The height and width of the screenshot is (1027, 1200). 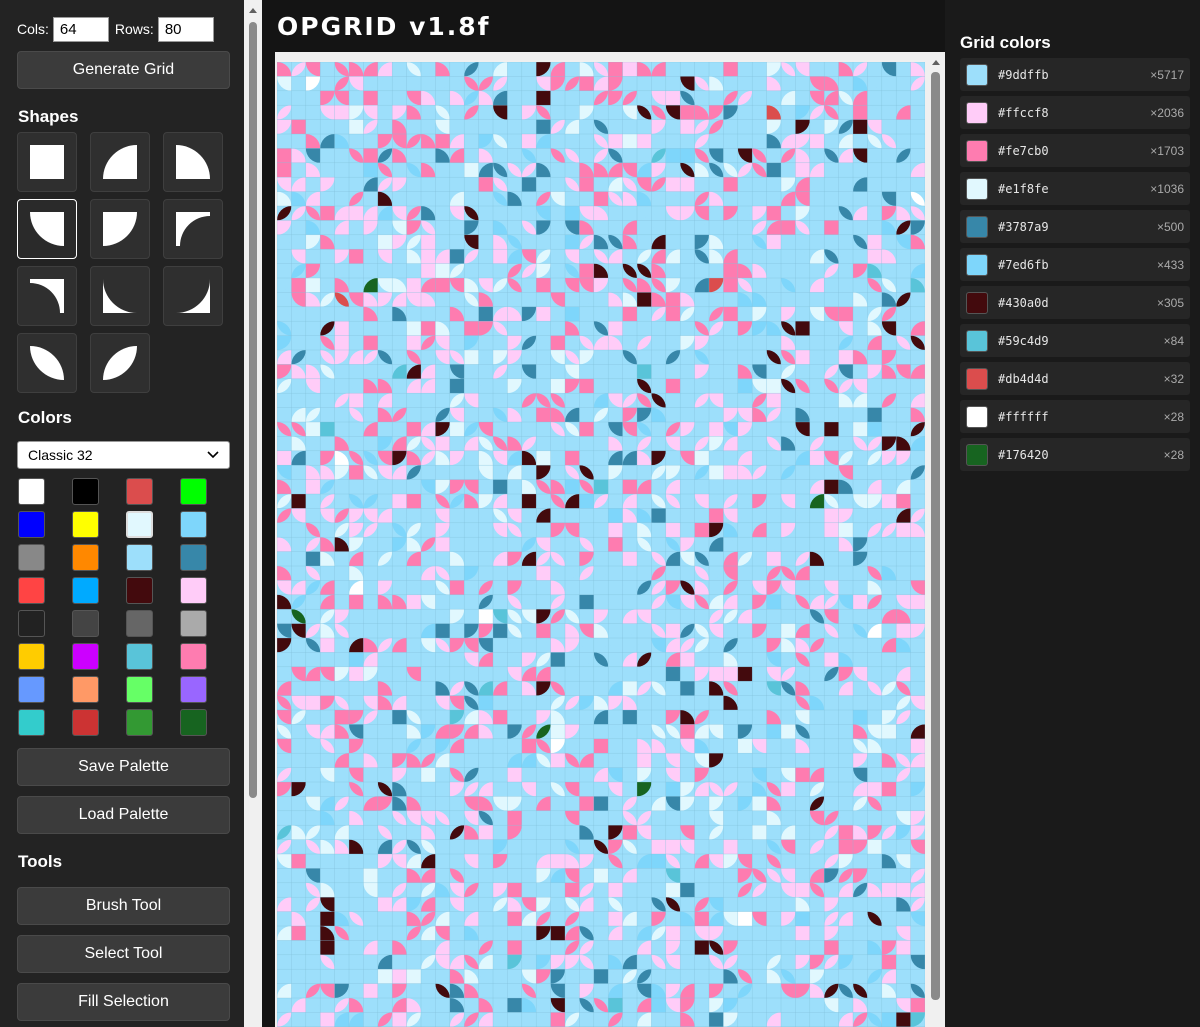 What do you see at coordinates (120, 162) in the screenshot?
I see `shape-quarter-top-left` at bounding box center [120, 162].